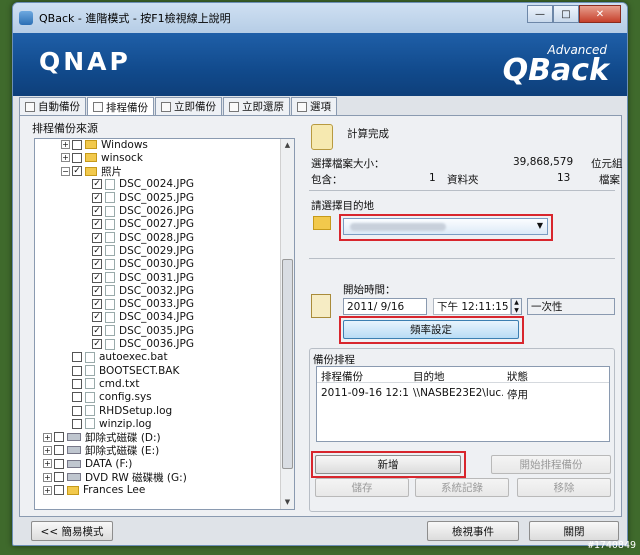 The image size is (640, 555). What do you see at coordinates (120, 106) in the screenshot?
I see `tab-scheduled-backup: 排程備份` at bounding box center [120, 106].